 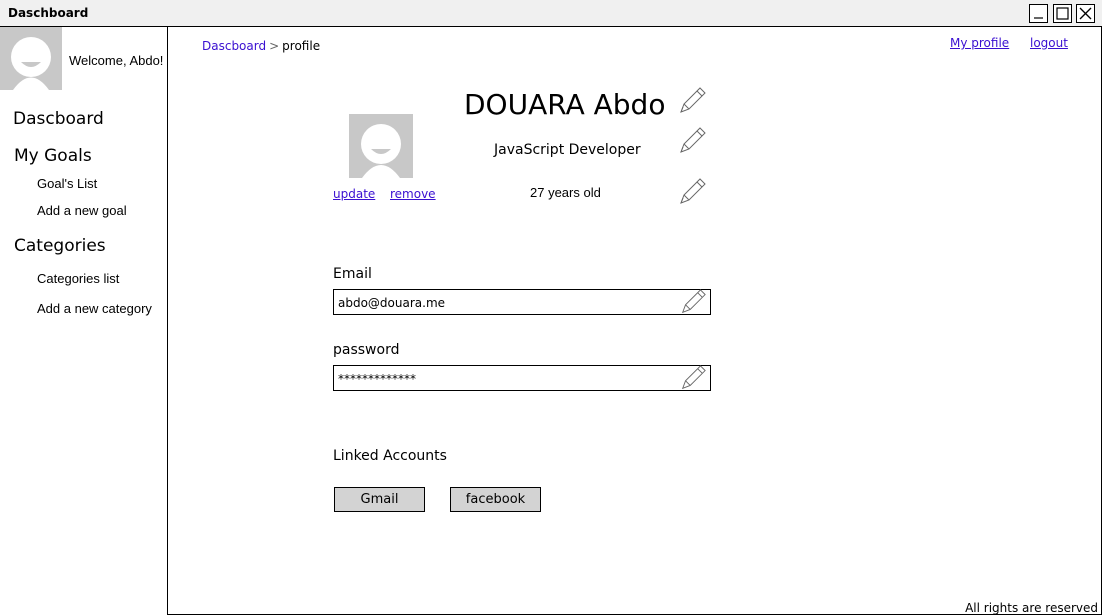 What do you see at coordinates (82, 210) in the screenshot?
I see `sidebar-item-add-goal: Add a new goal` at bounding box center [82, 210].